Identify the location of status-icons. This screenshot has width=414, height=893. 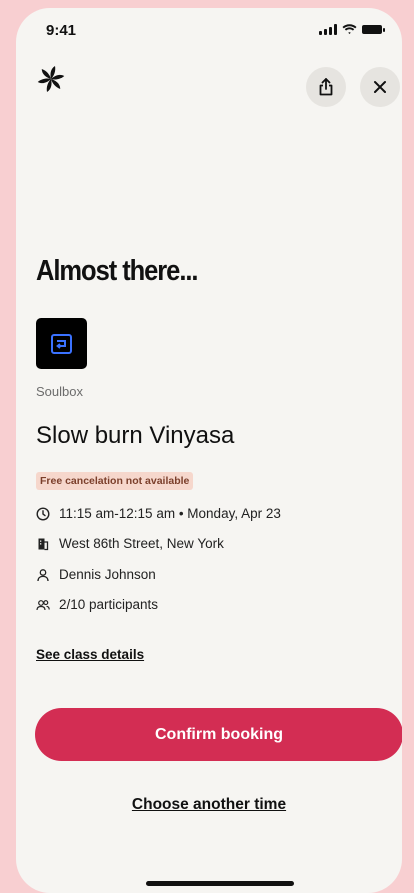
(352, 29).